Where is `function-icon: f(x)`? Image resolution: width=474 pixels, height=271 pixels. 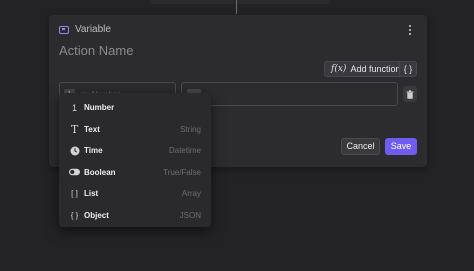 function-icon: f(x) is located at coordinates (339, 69).